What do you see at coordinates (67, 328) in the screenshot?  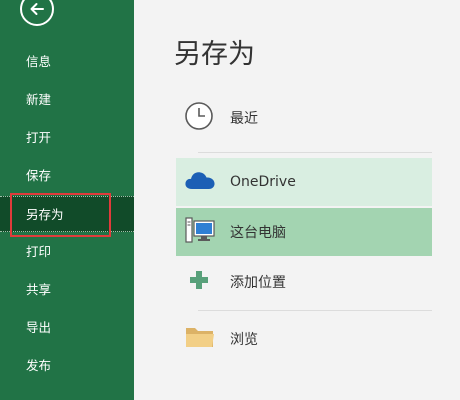 I see `nav-item-export: 导出` at bounding box center [67, 328].